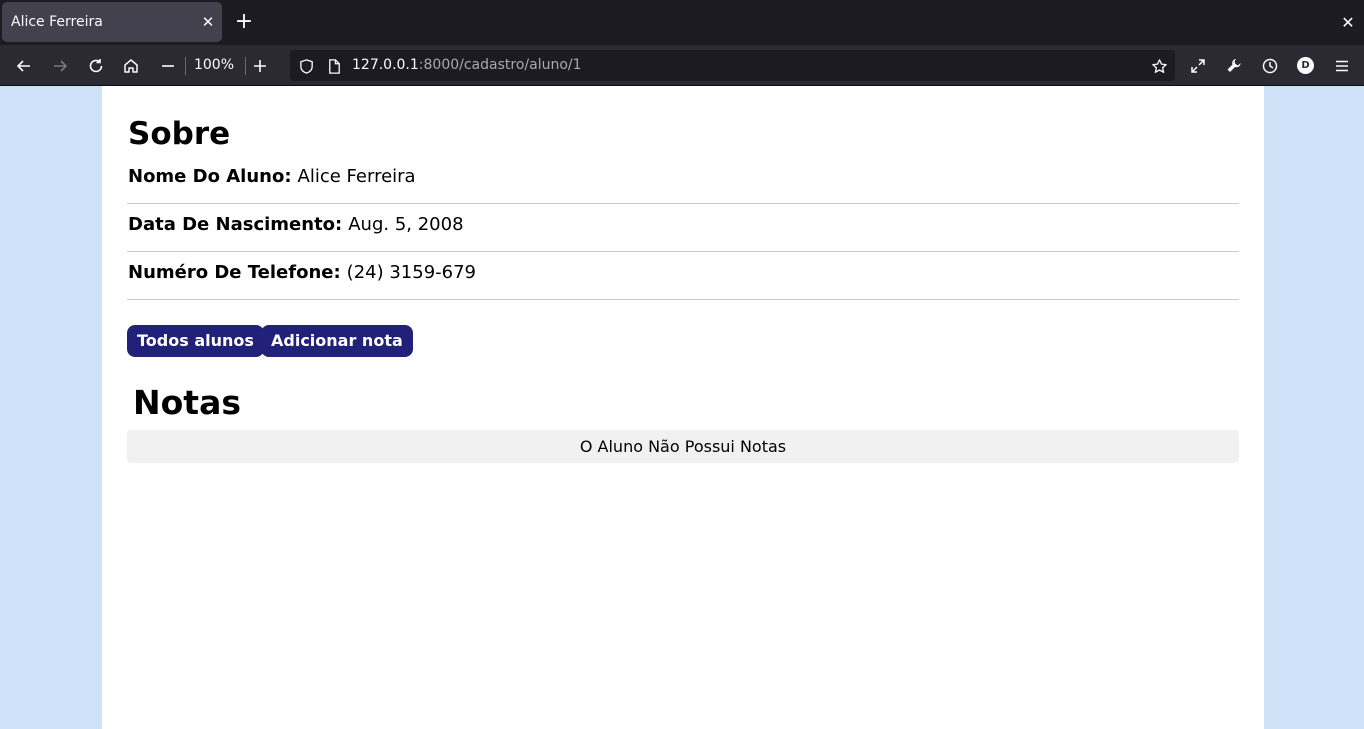  Describe the element at coordinates (210, 176) in the screenshot. I see `field-label: Nome Do Aluno:` at that location.